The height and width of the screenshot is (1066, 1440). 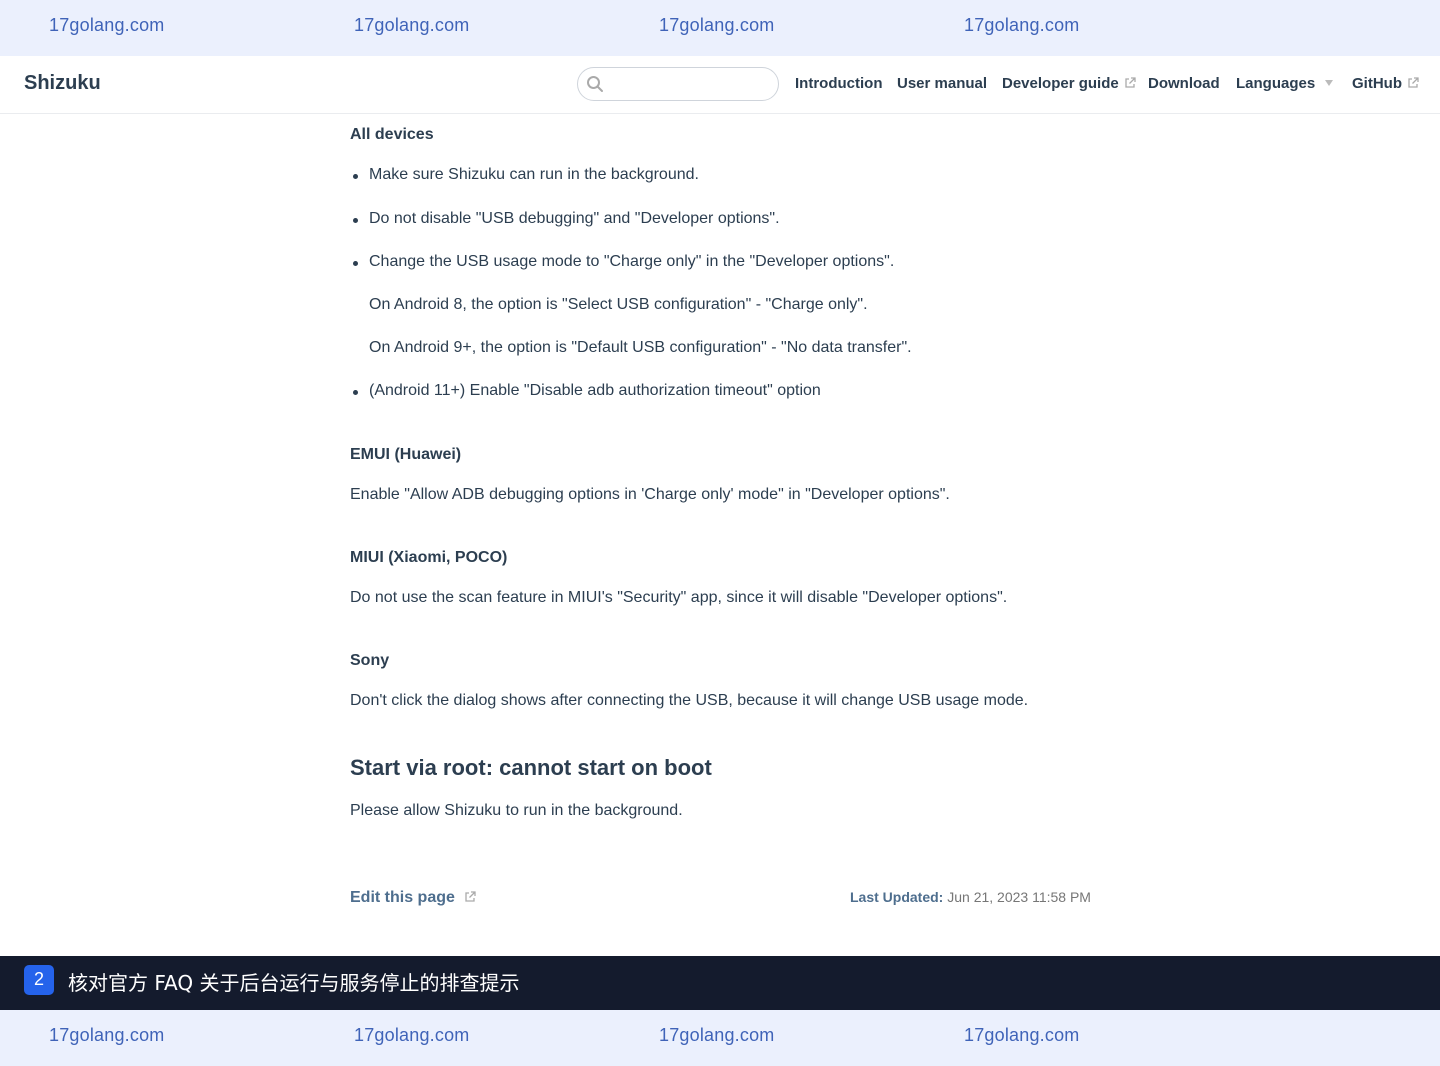 I want to click on nav-download: Download, so click(x=1184, y=83).